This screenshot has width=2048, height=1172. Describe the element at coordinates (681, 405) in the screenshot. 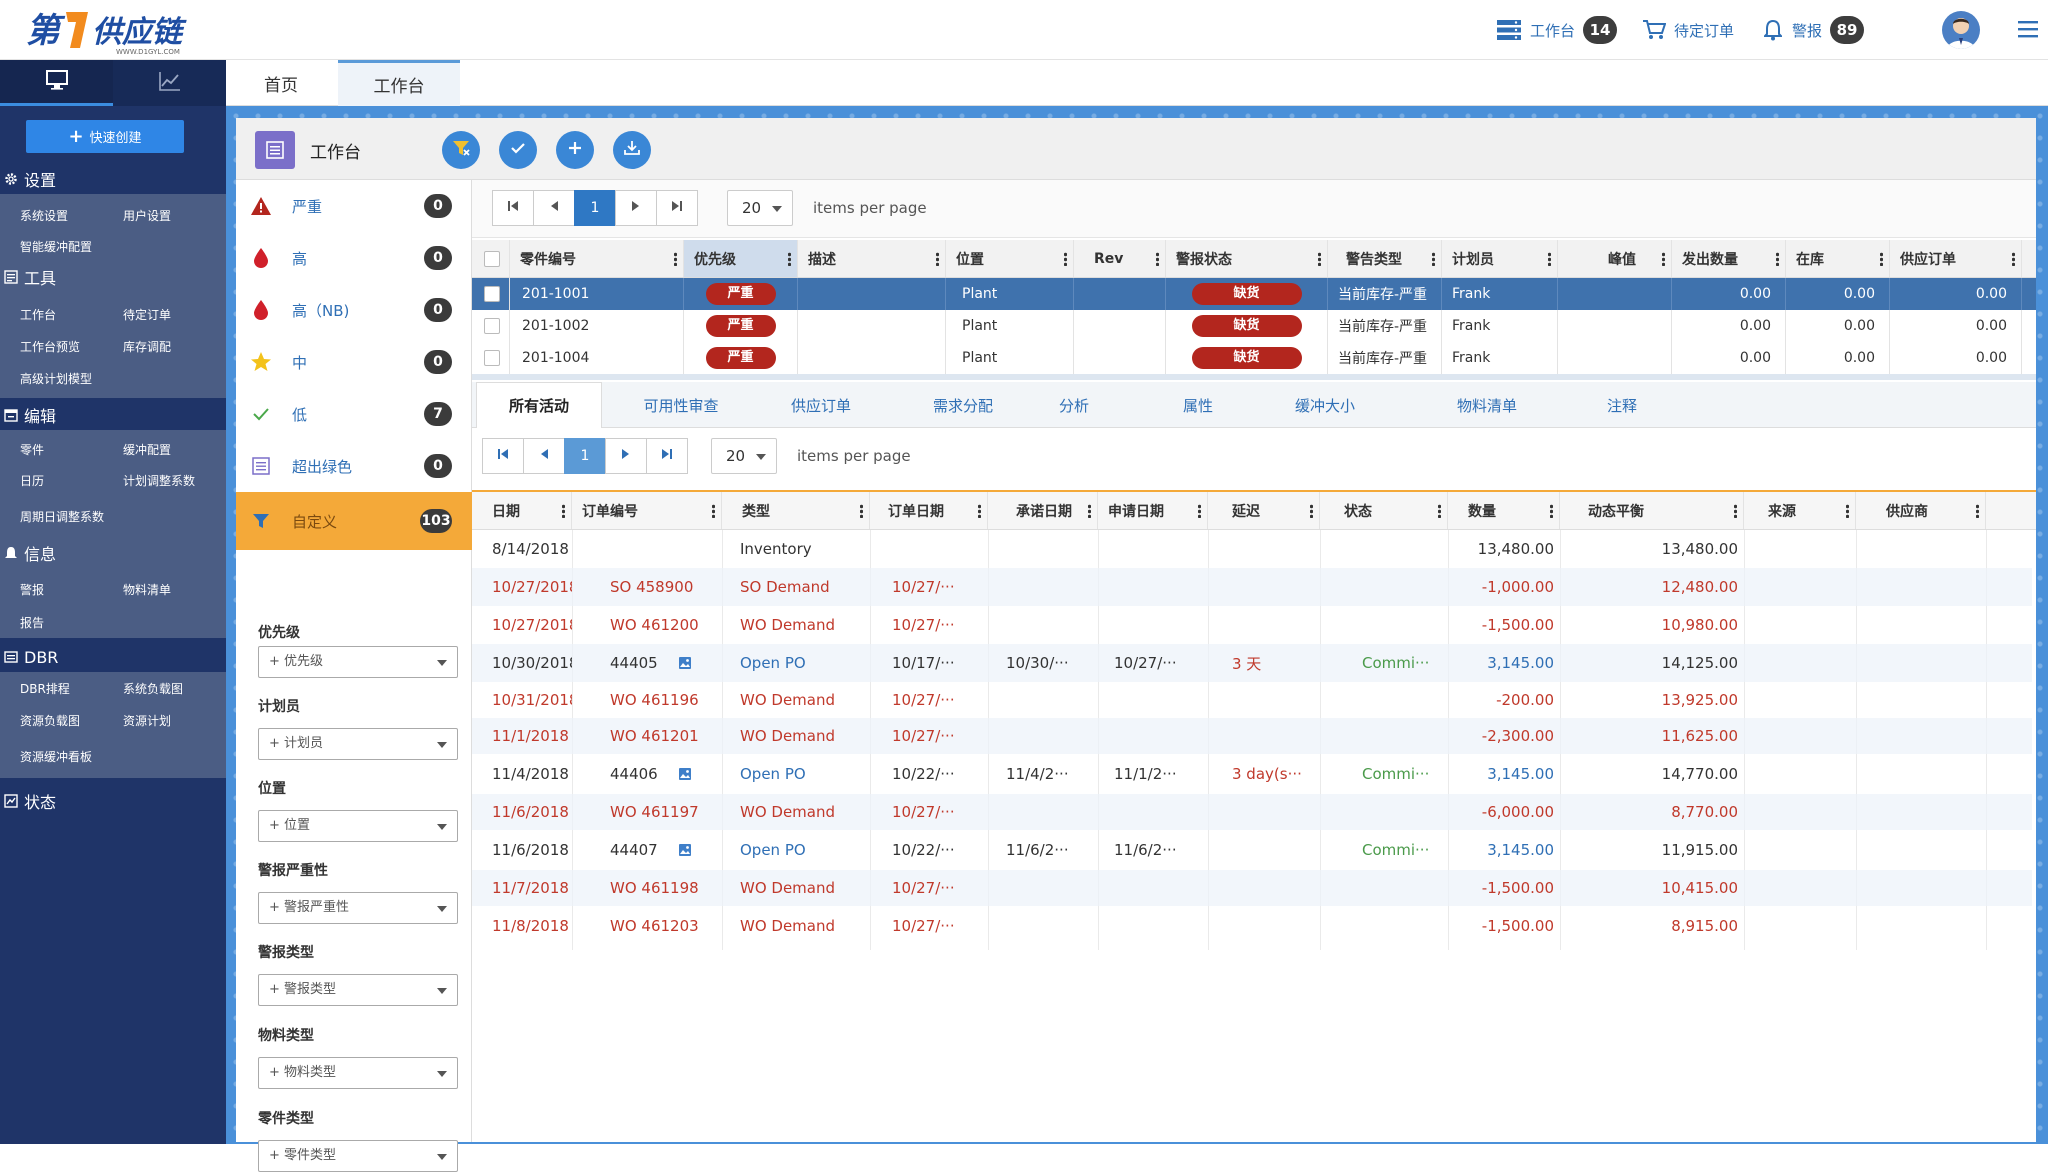

I see `tab-availability-review: 可用性审查` at that location.